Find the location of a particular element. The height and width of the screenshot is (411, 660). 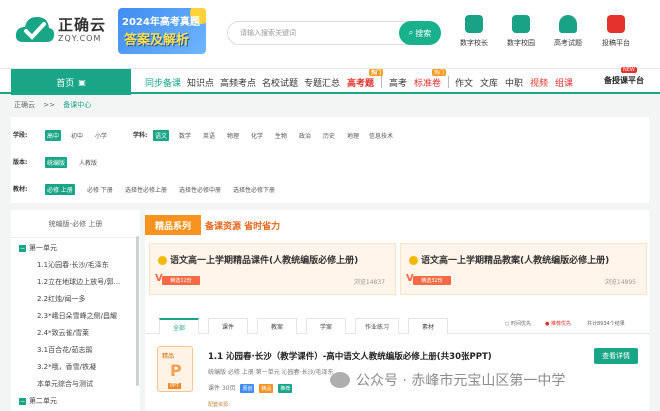

total-count: 共计8934个结果 is located at coordinates (606, 324).